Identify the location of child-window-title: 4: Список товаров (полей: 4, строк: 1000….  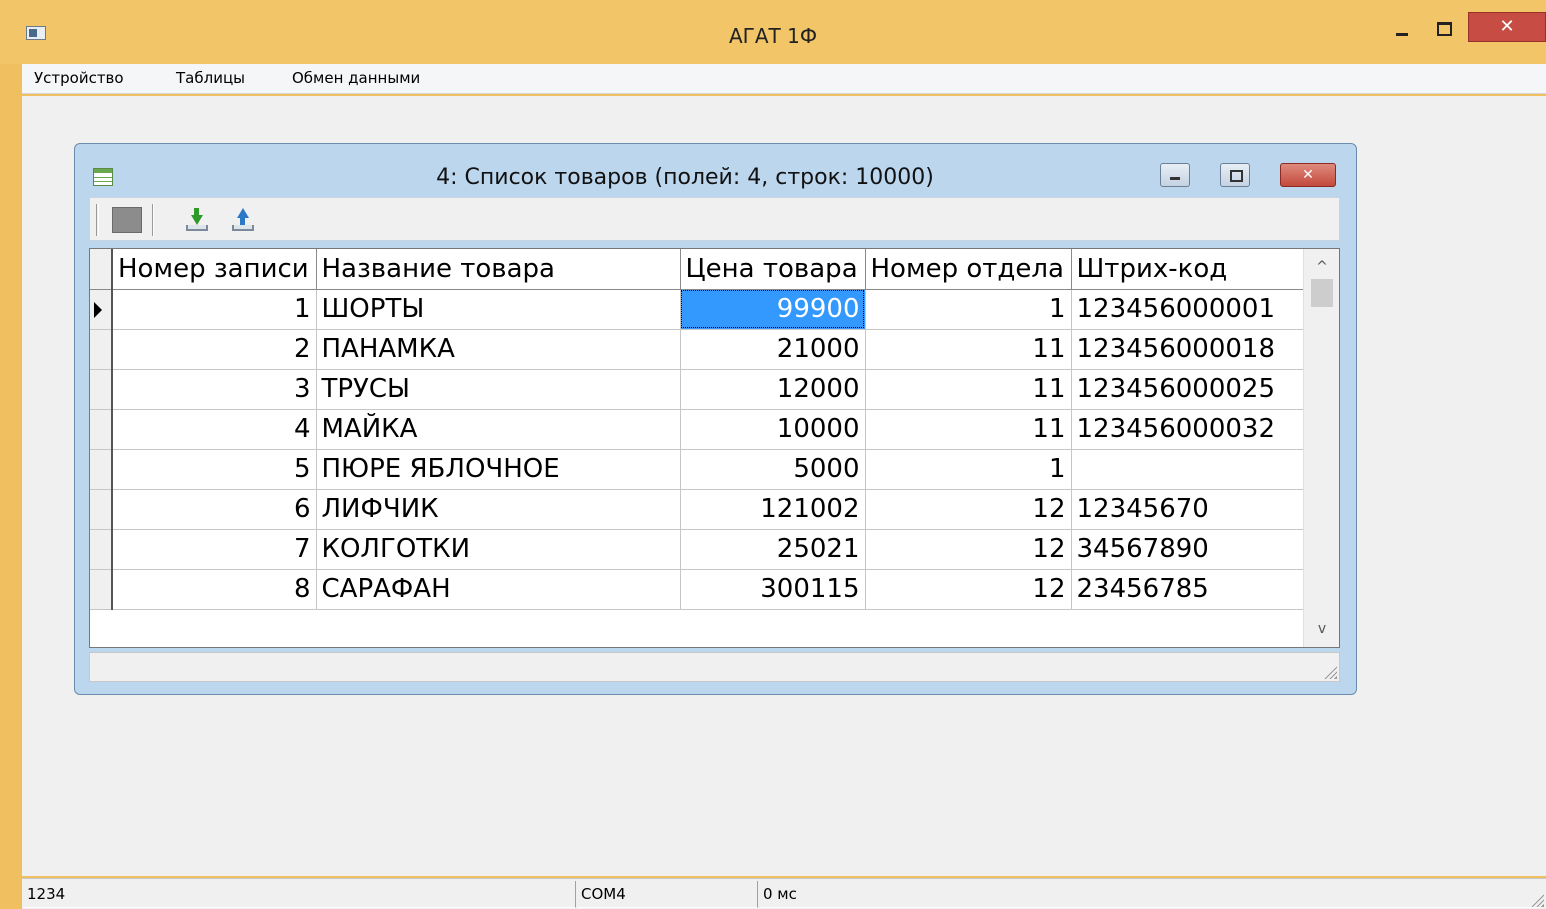
(685, 177).